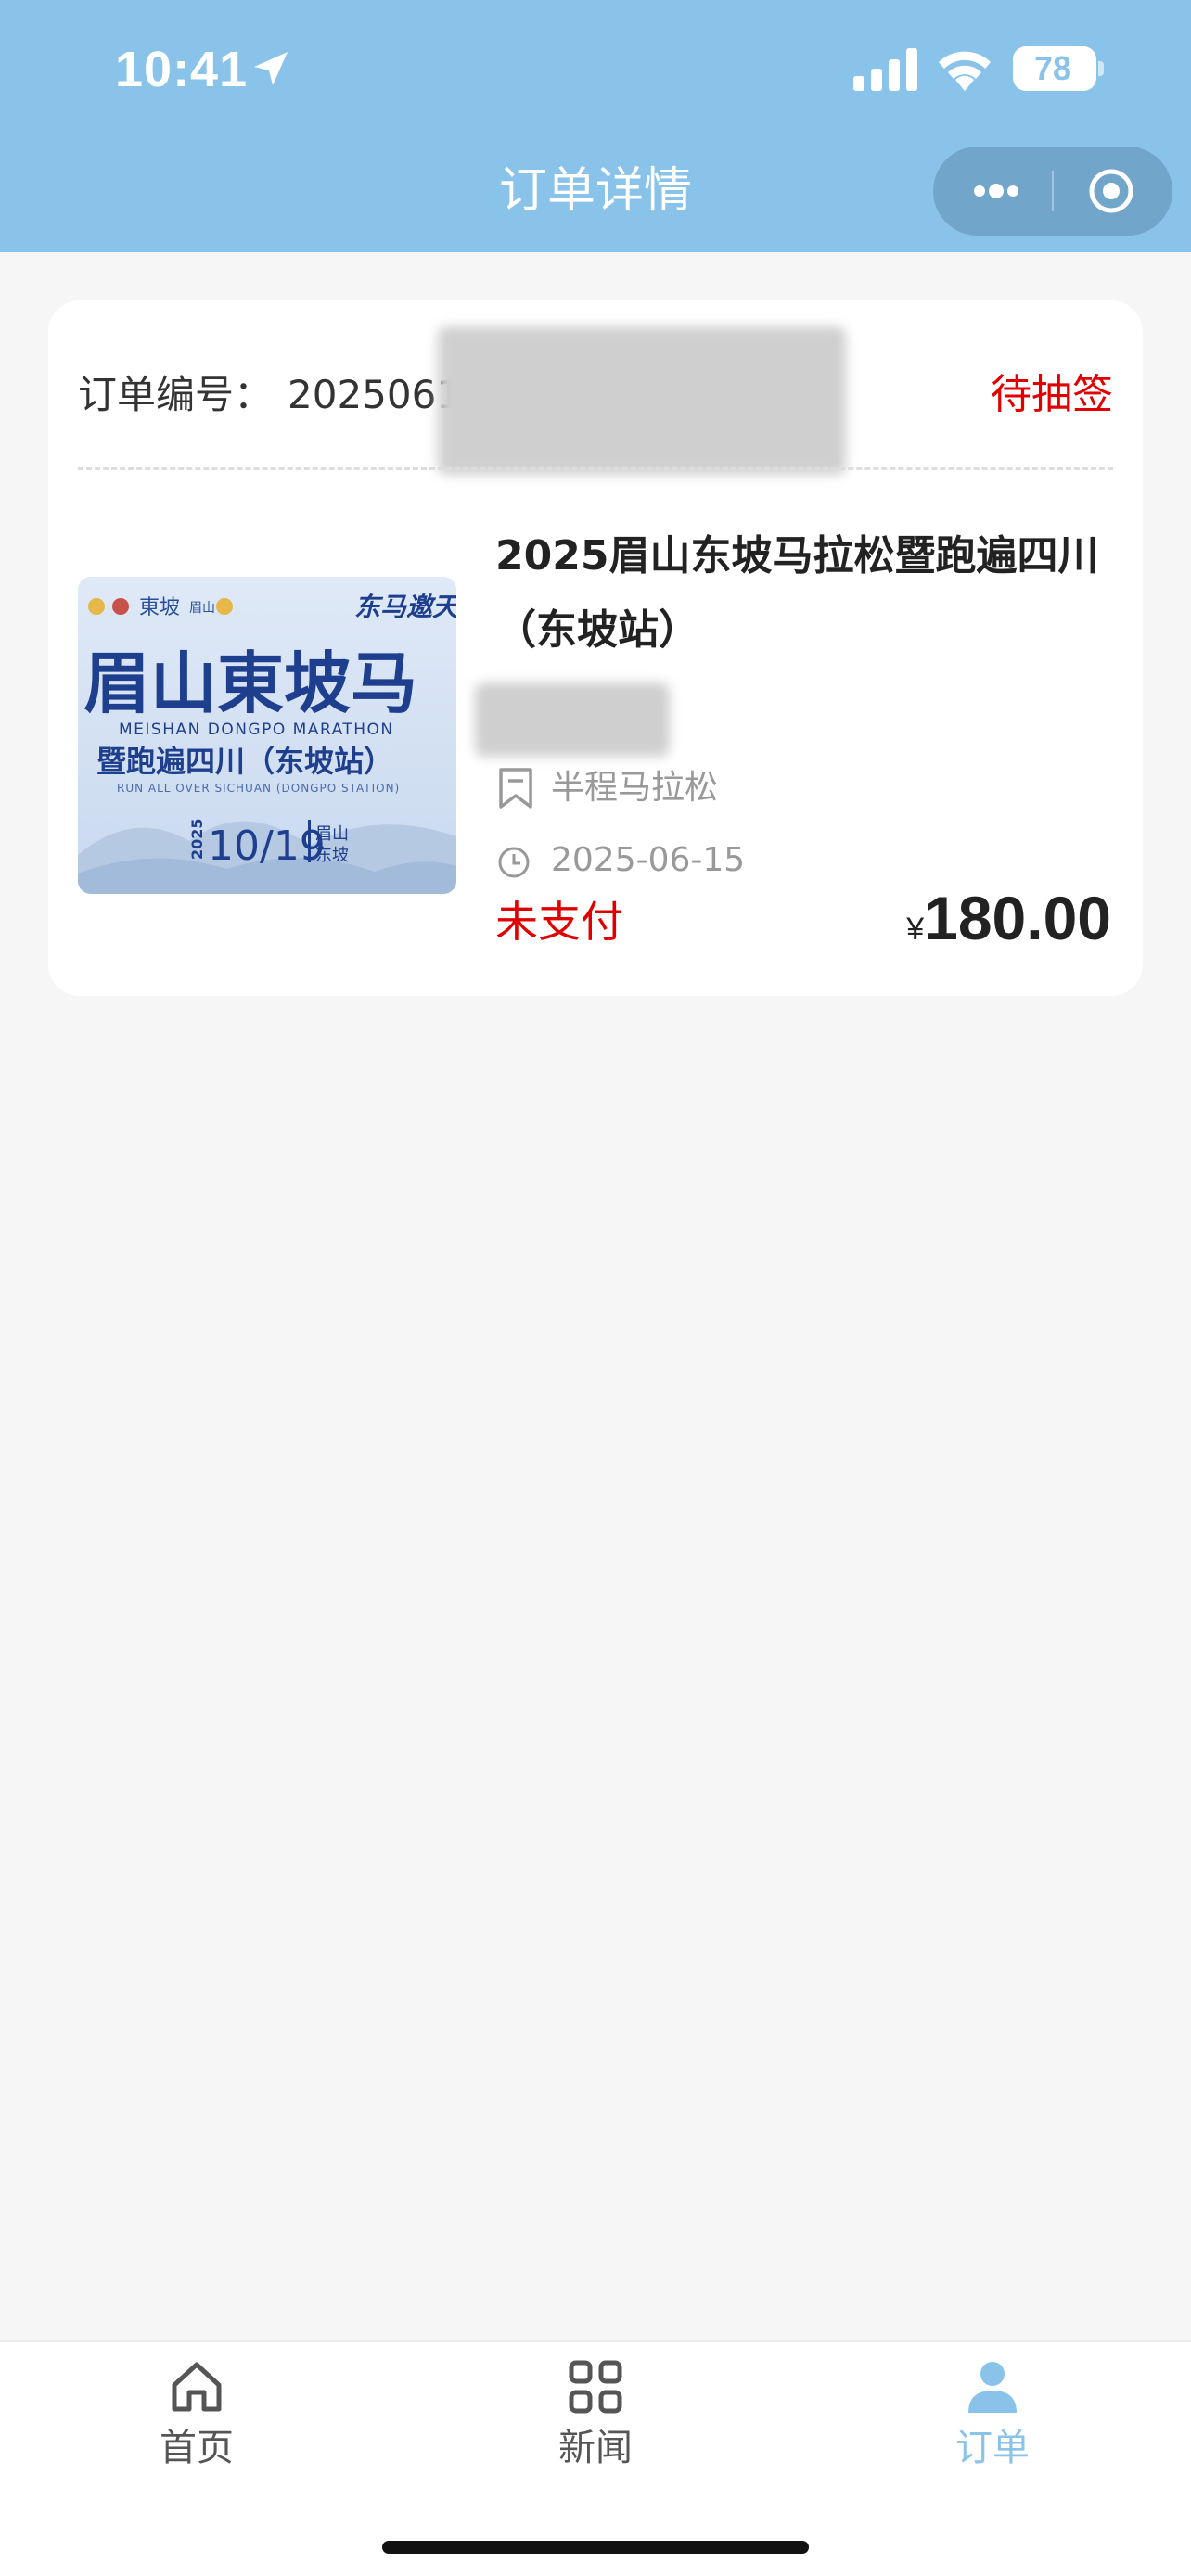 The width and height of the screenshot is (1191, 2576). What do you see at coordinates (595, 69) in the screenshot?
I see `status-bar: 10:41 78` at bounding box center [595, 69].